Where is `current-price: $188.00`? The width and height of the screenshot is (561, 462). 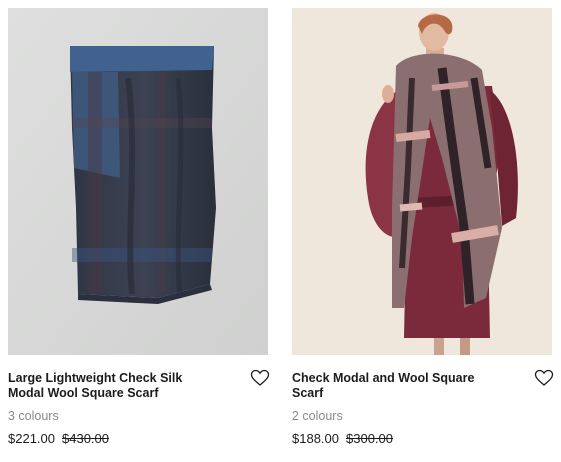
current-price: $188.00 is located at coordinates (315, 438).